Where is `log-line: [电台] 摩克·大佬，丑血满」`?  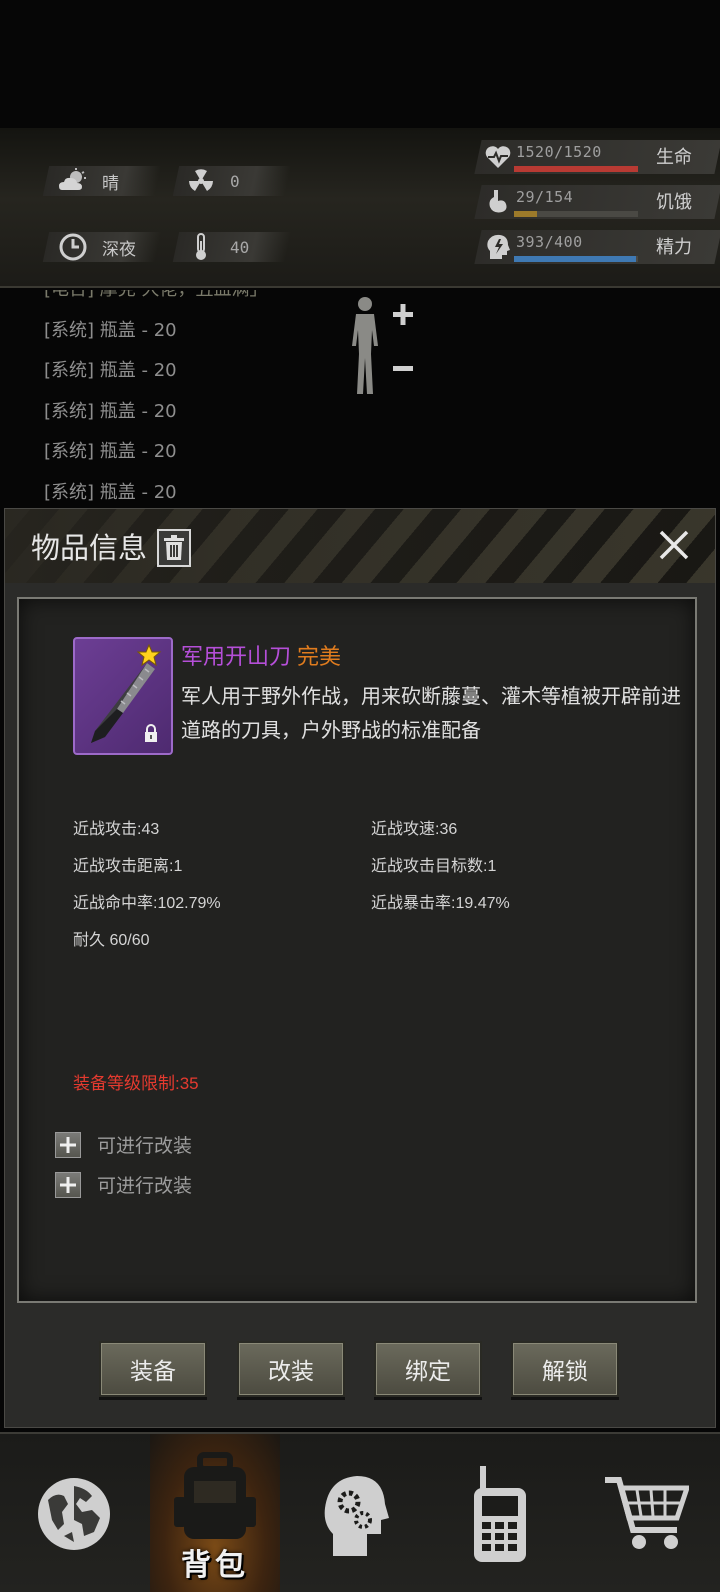 log-line: [电台] 摩克·大佬，丑血满」 is located at coordinates (364, 303).